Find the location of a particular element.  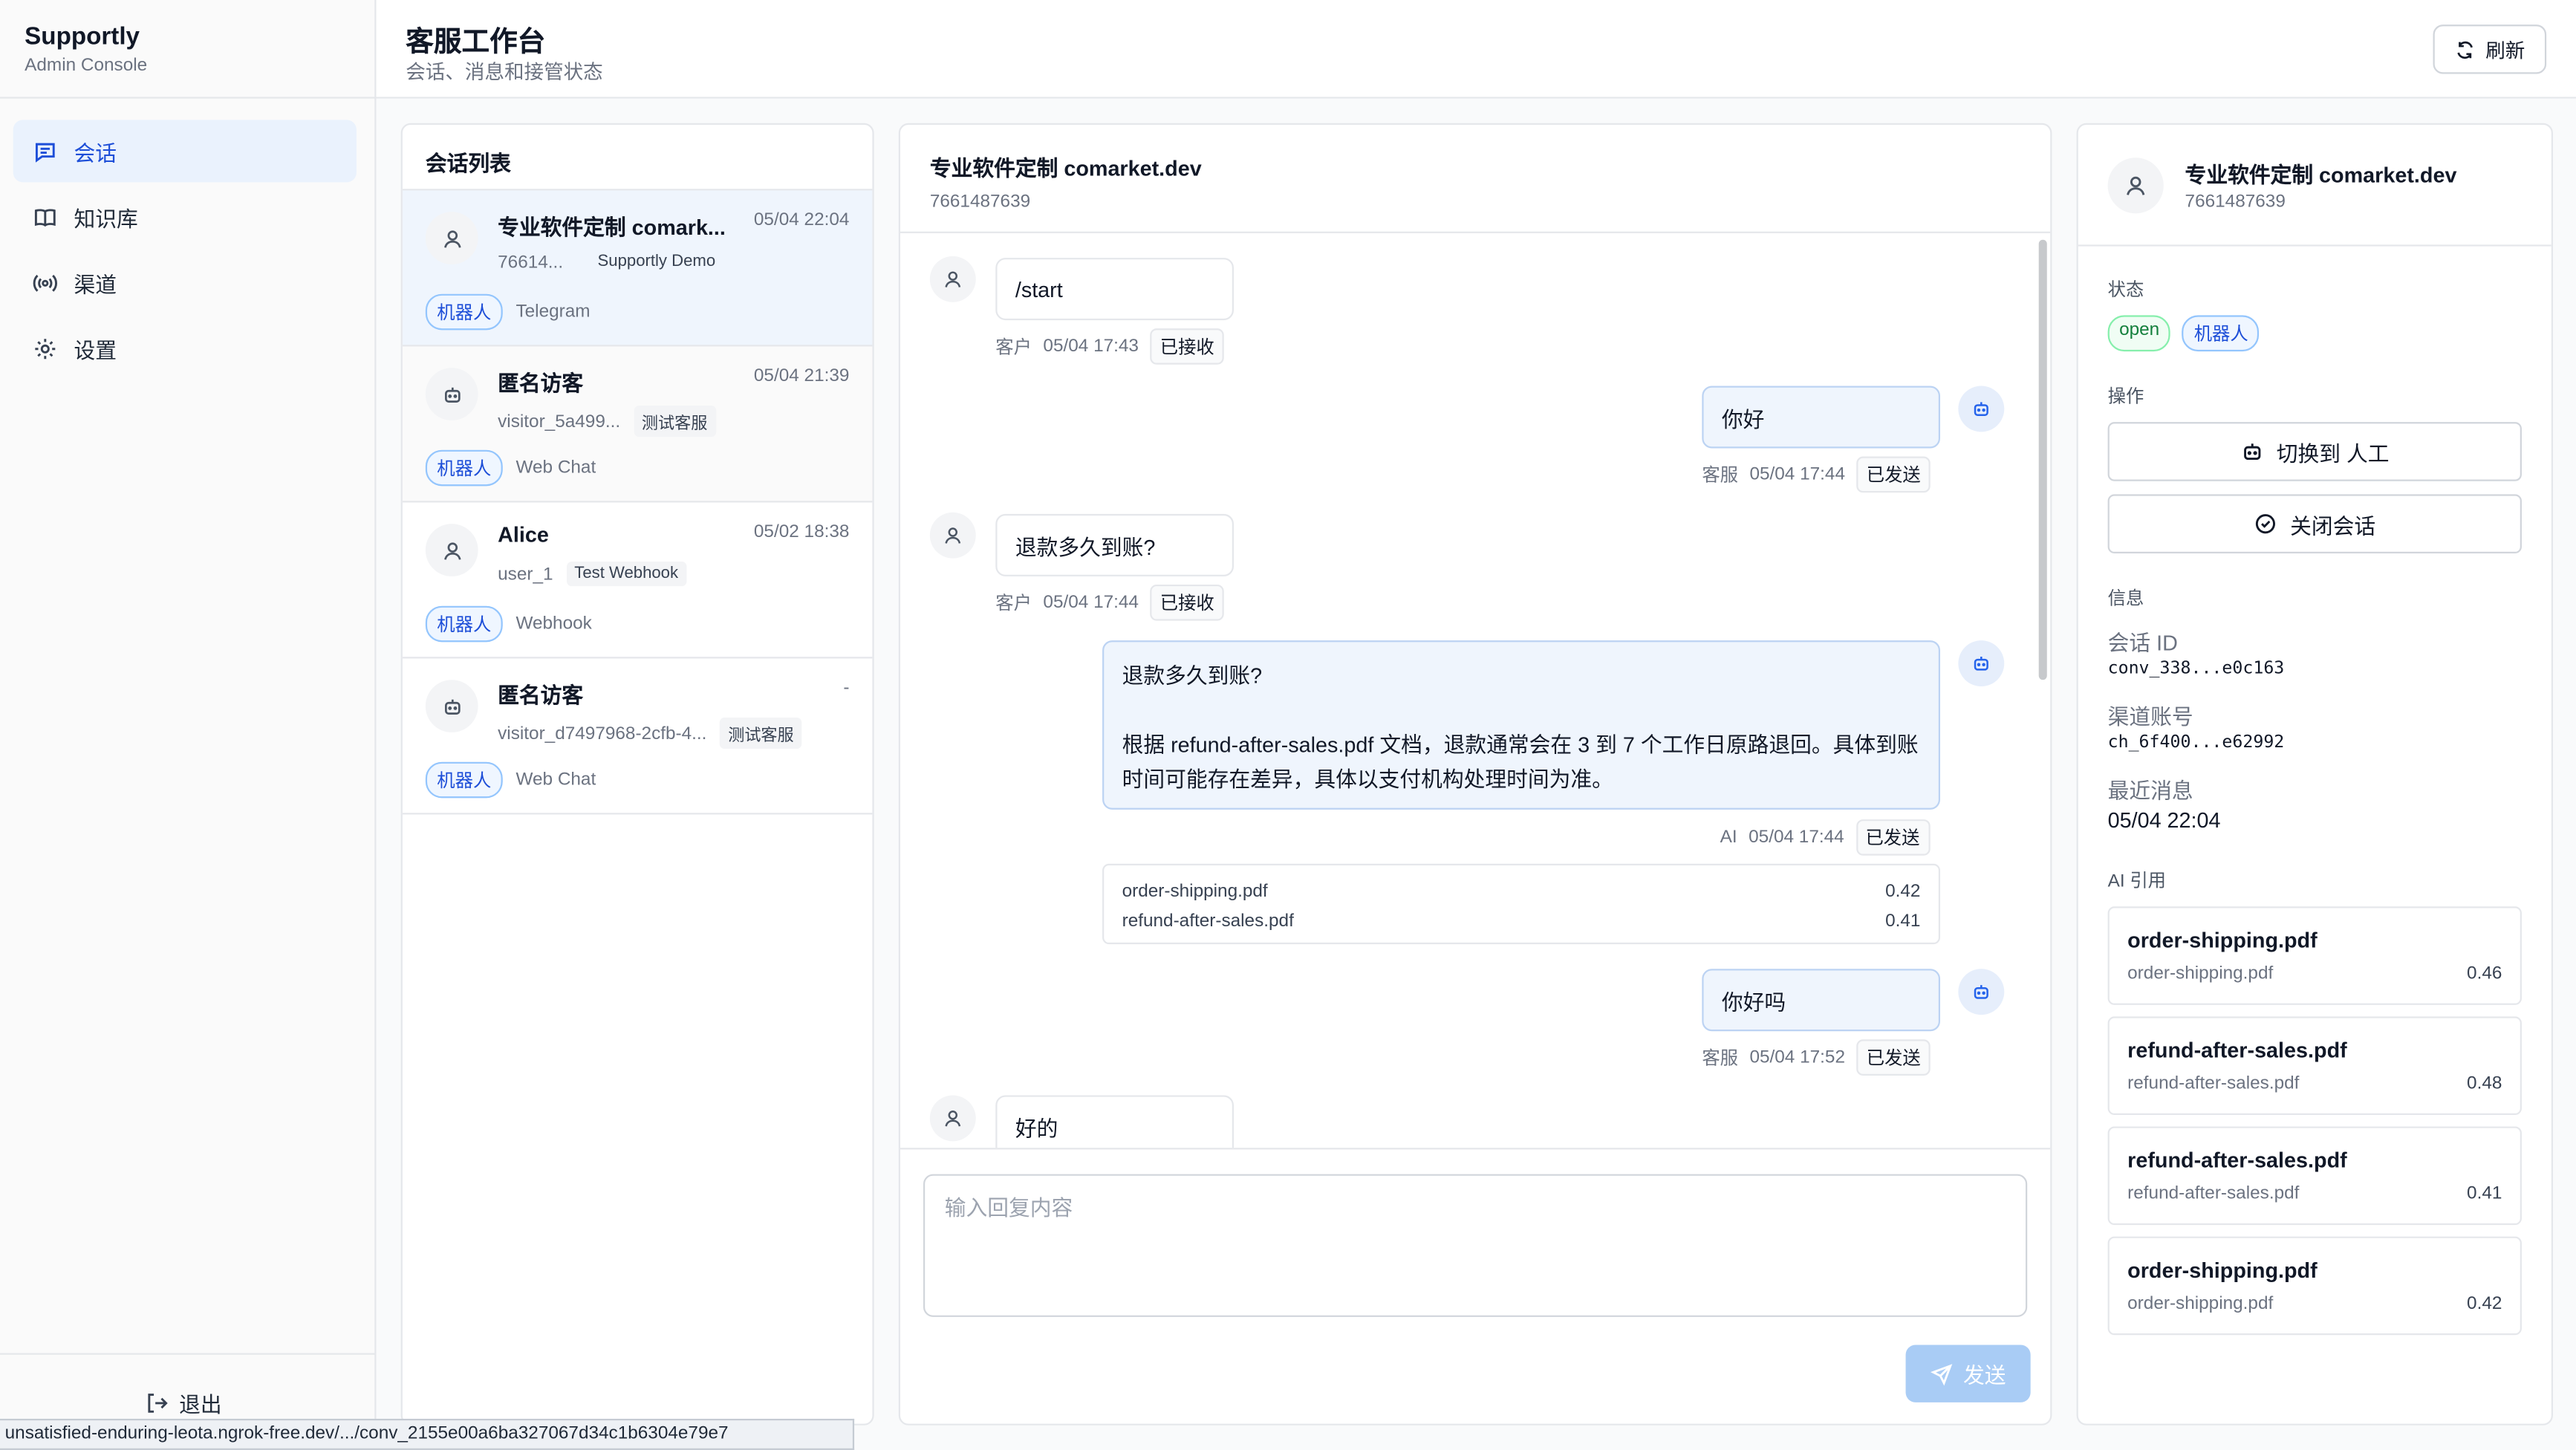

radio-icon is located at coordinates (44, 283).